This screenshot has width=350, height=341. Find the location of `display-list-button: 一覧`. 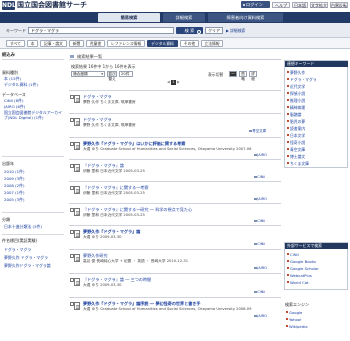

display-list-button: 一覧 is located at coordinates (233, 76).